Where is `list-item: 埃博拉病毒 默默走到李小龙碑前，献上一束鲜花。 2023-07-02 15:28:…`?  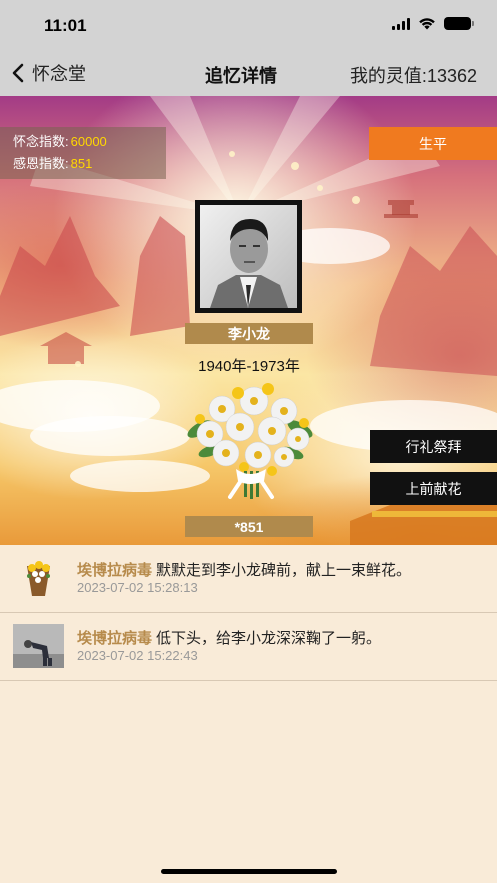 list-item: 埃博拉病毒 默默走到李小龙碑前，献上一束鲜花。 2023-07-02 15:28:… is located at coordinates (248, 579).